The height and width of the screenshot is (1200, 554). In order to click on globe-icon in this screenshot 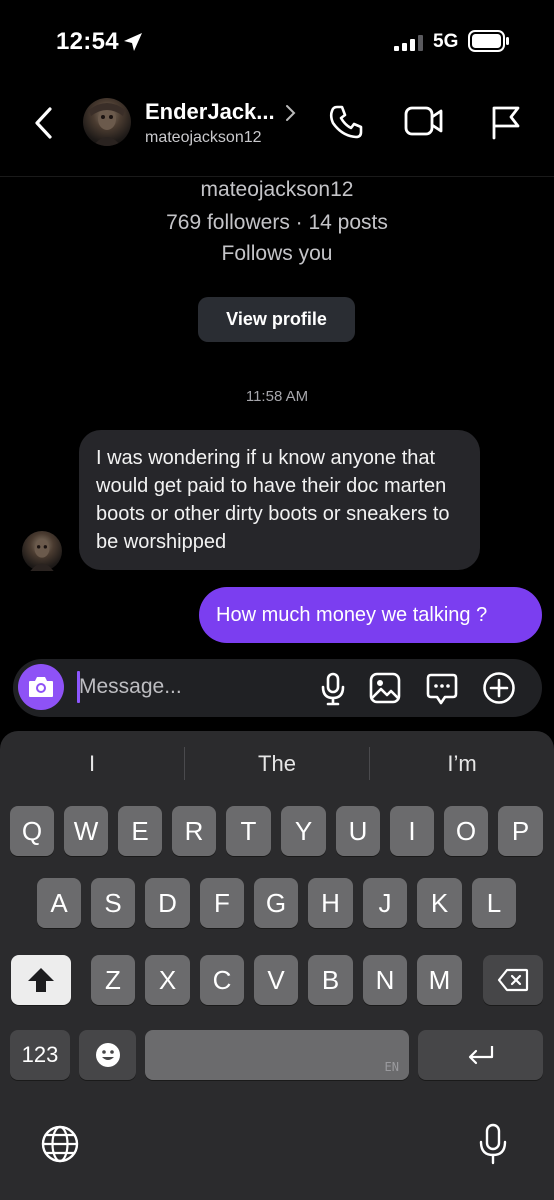, I will do `click(60, 1144)`.